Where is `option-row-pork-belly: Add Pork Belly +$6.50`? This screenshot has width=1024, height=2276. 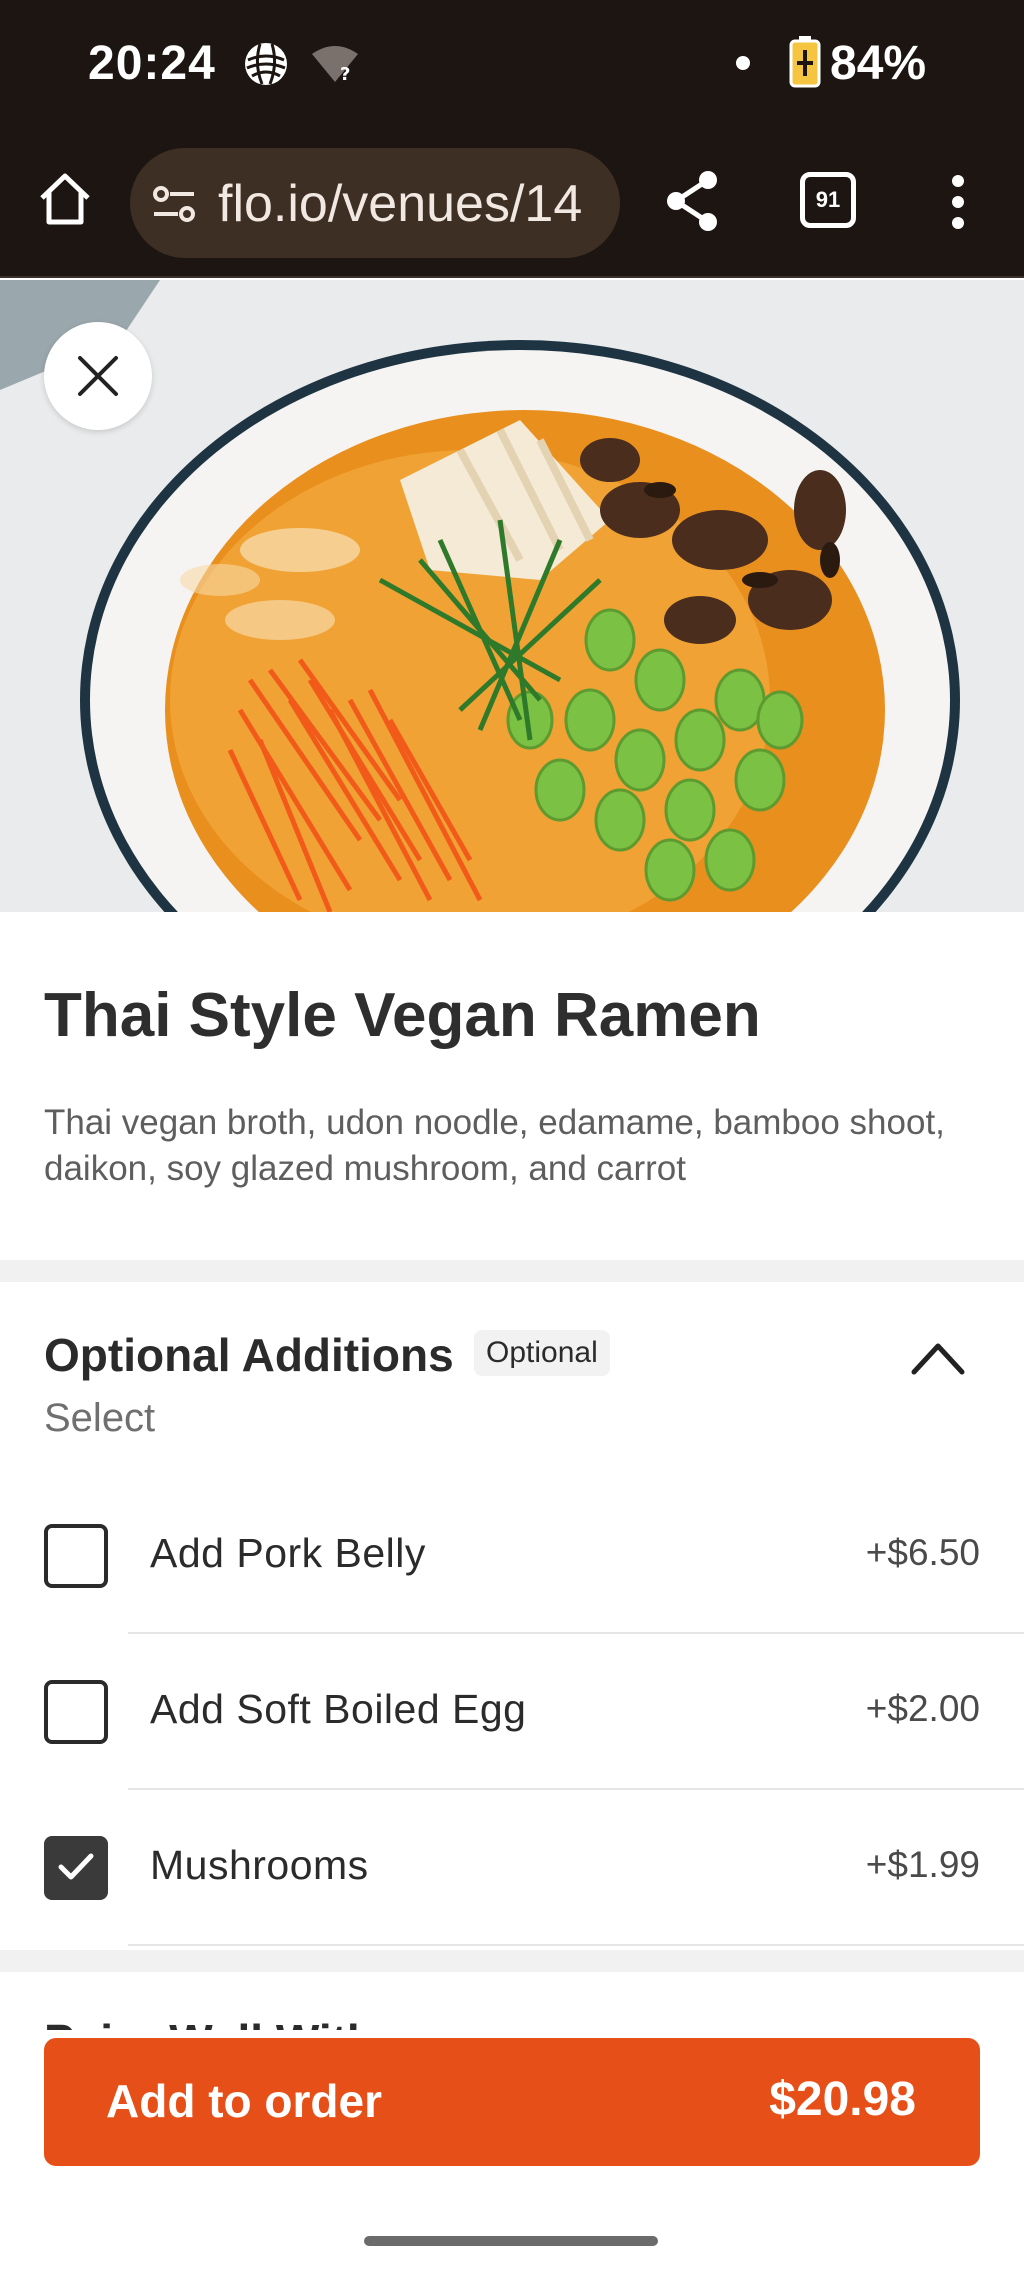
option-row-pork-belly: Add Pork Belly +$6.50 is located at coordinates (512, 1556).